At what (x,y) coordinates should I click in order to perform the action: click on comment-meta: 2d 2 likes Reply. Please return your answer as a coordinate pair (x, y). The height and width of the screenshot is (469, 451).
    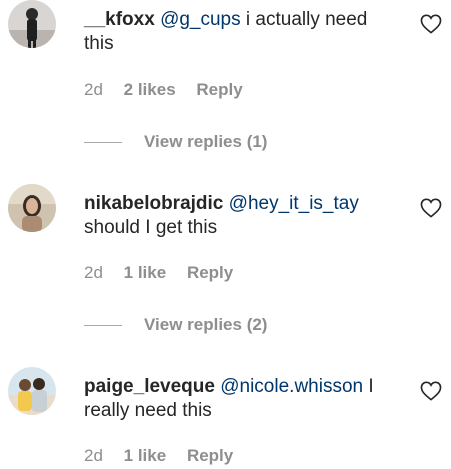
    Looking at the image, I should click on (171, 90).